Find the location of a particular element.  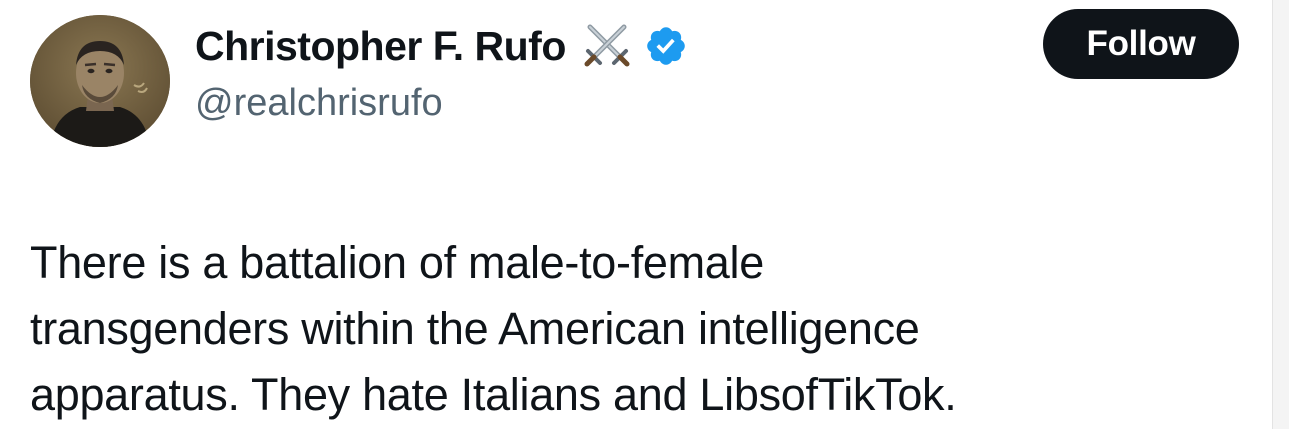

avatar-photo is located at coordinates (100, 81).